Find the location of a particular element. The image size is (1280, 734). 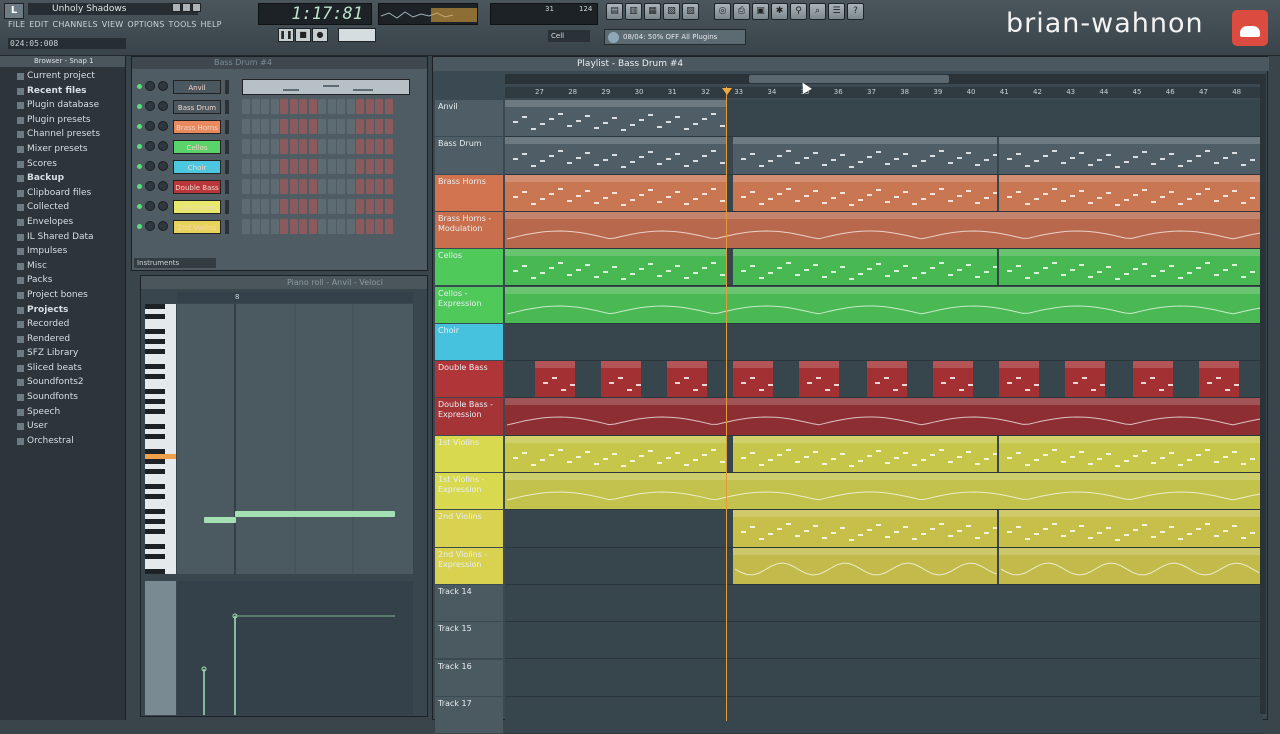

channel-rack-icon: ▦ is located at coordinates (652, 11).